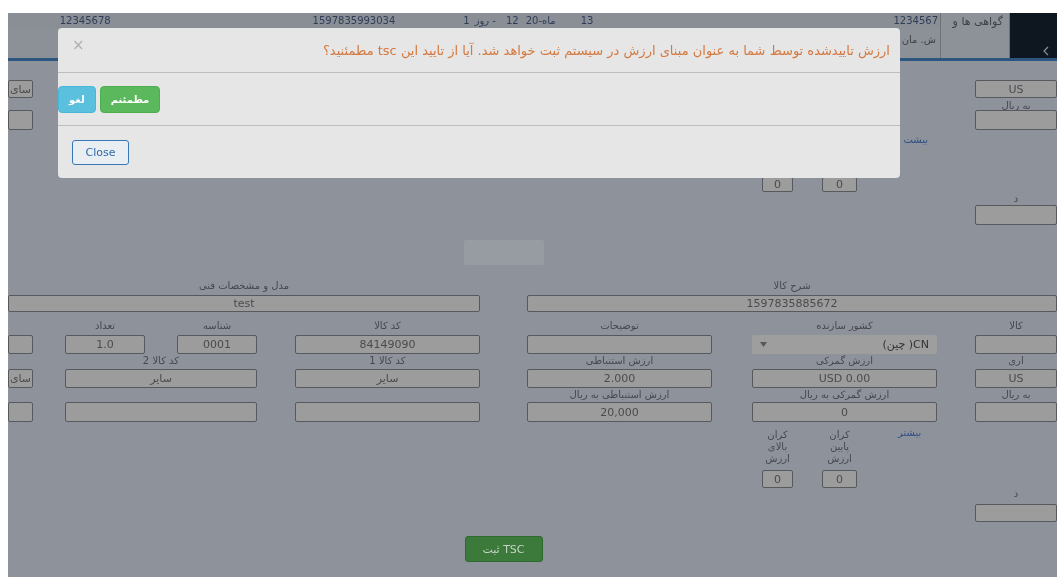  I want to click on field-label: شرح کالا, so click(792, 286).